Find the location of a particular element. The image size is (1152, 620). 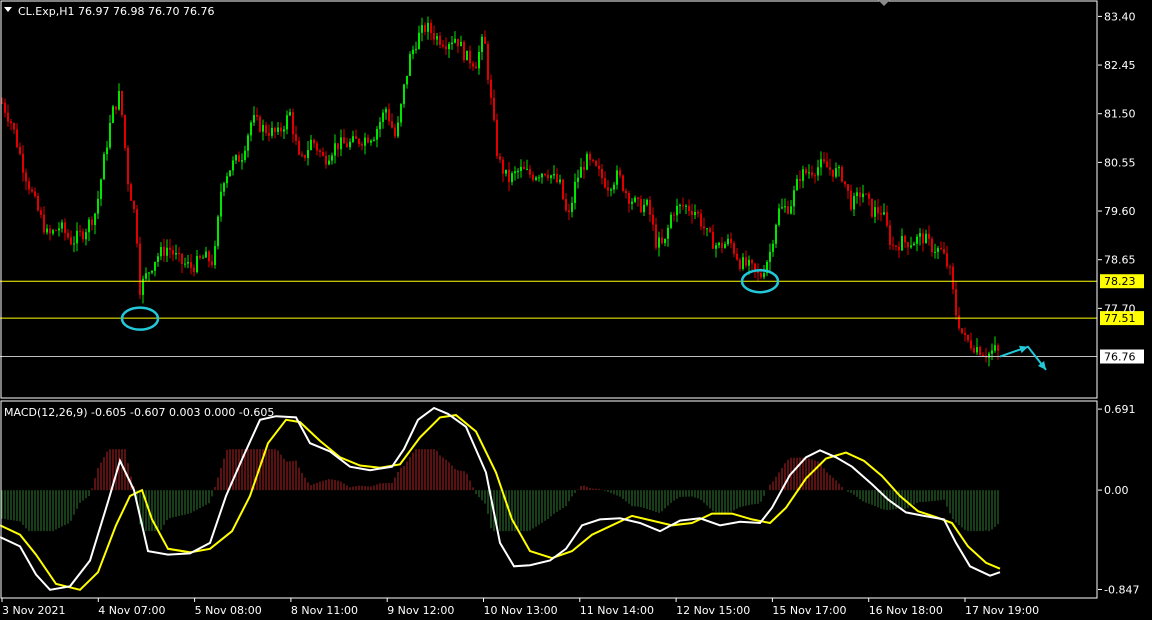

scroll-marker-icon is located at coordinates (884, 3).